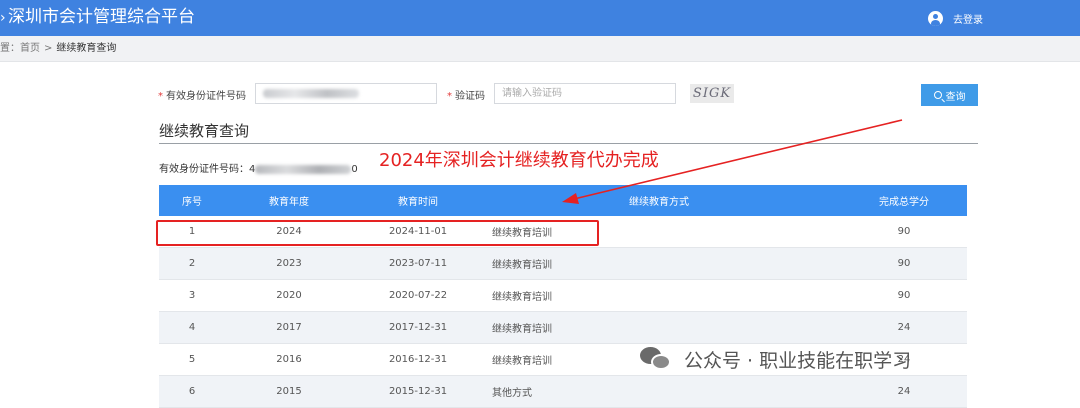  Describe the element at coordinates (659, 202) in the screenshot. I see `header-method: 继续教育方式` at that location.